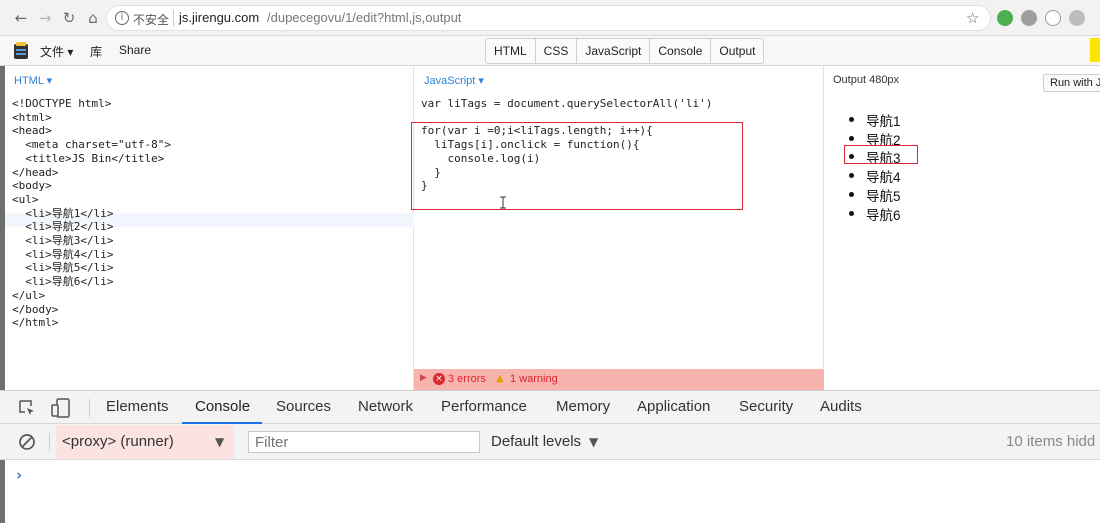 This screenshot has width=1100, height=523. What do you see at coordinates (766, 406) in the screenshot?
I see `devtools-tab-security: Security` at bounding box center [766, 406].